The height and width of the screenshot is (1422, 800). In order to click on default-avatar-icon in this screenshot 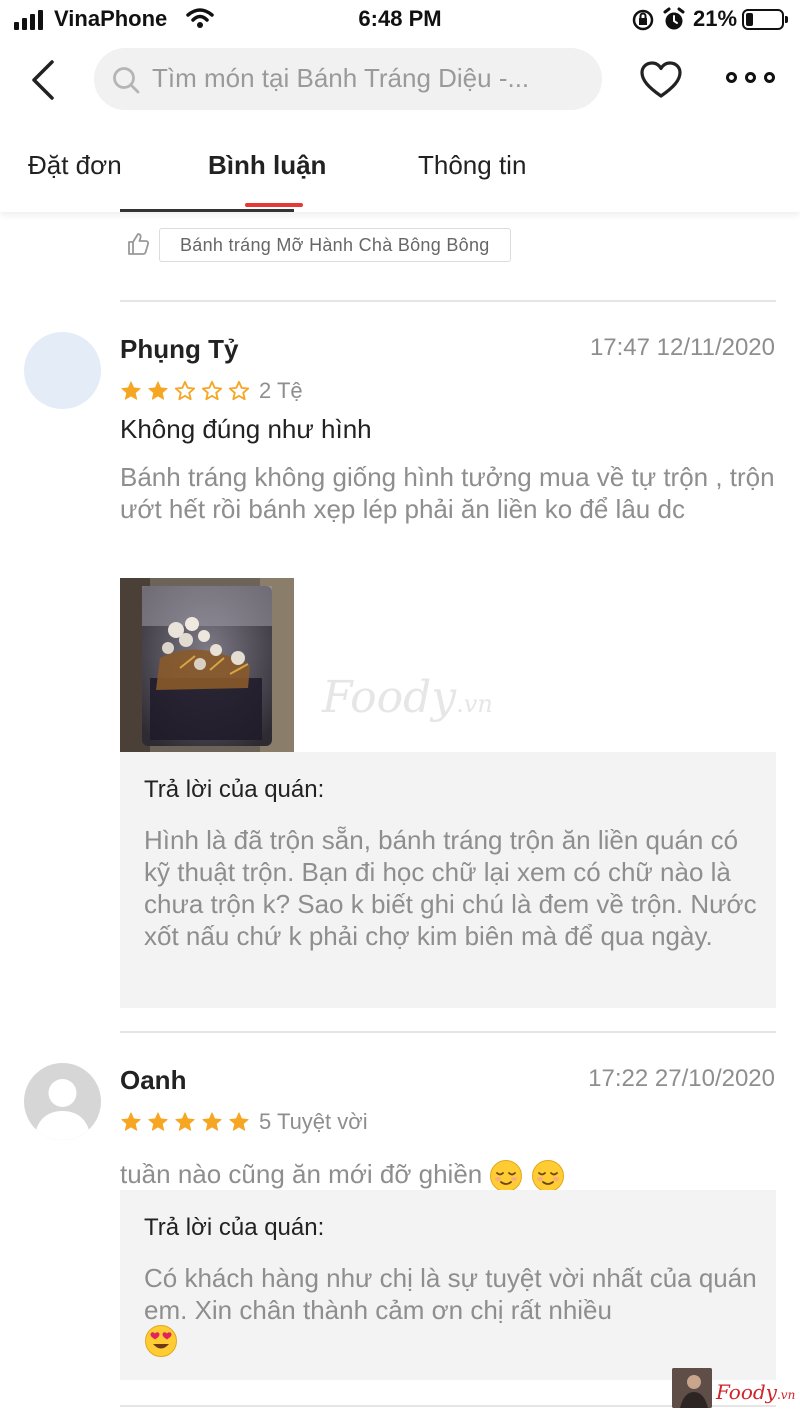, I will do `click(62, 1109)`.